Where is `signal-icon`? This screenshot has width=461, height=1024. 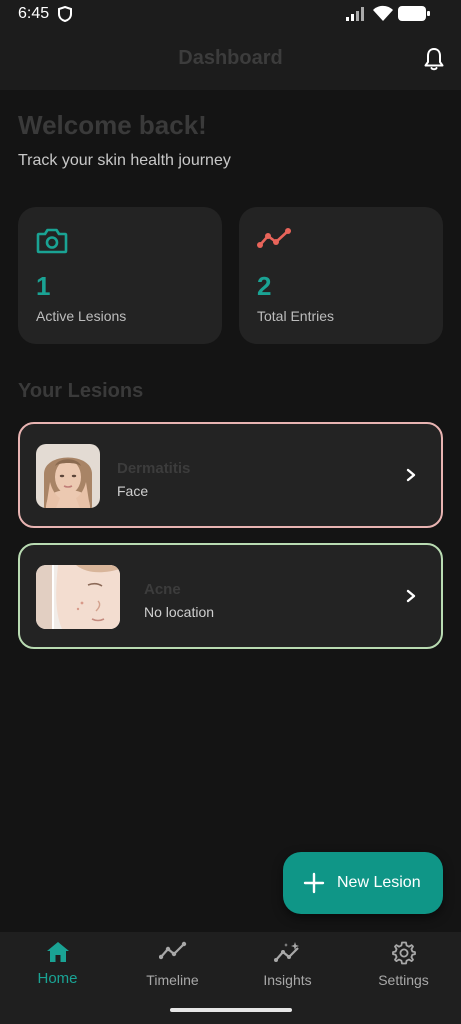 signal-icon is located at coordinates (355, 14).